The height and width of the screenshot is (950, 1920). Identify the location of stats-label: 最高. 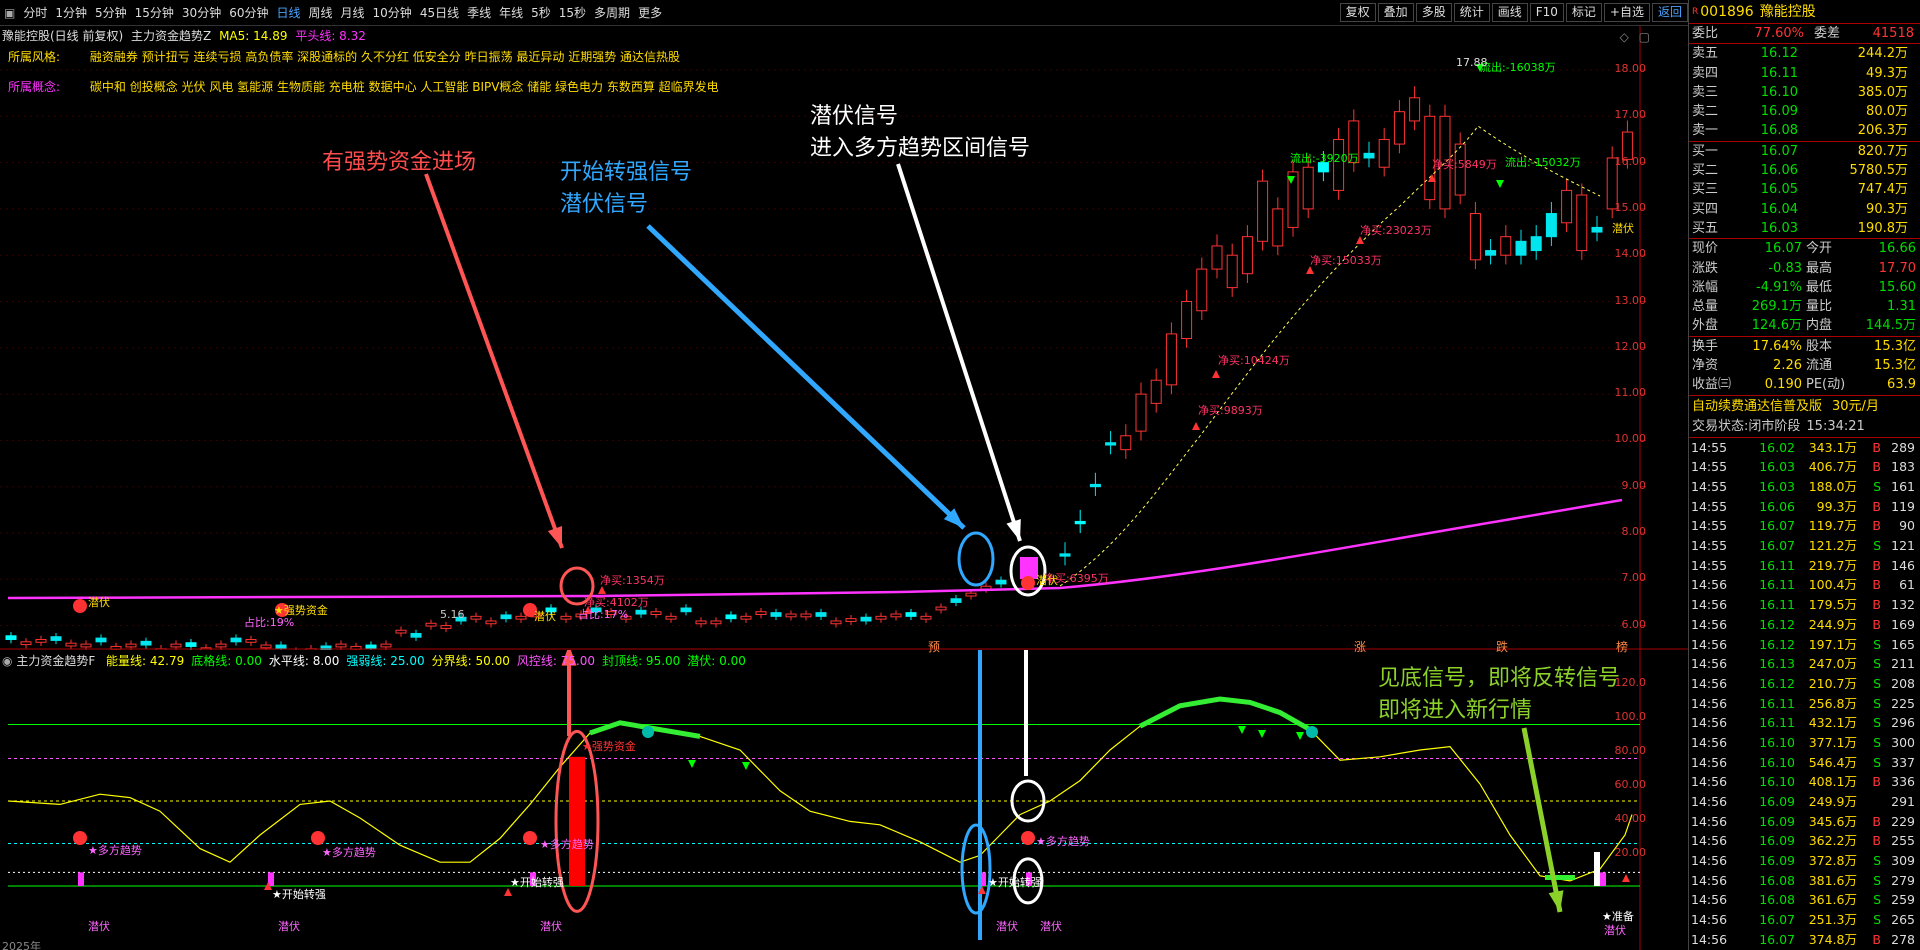
(1819, 268).